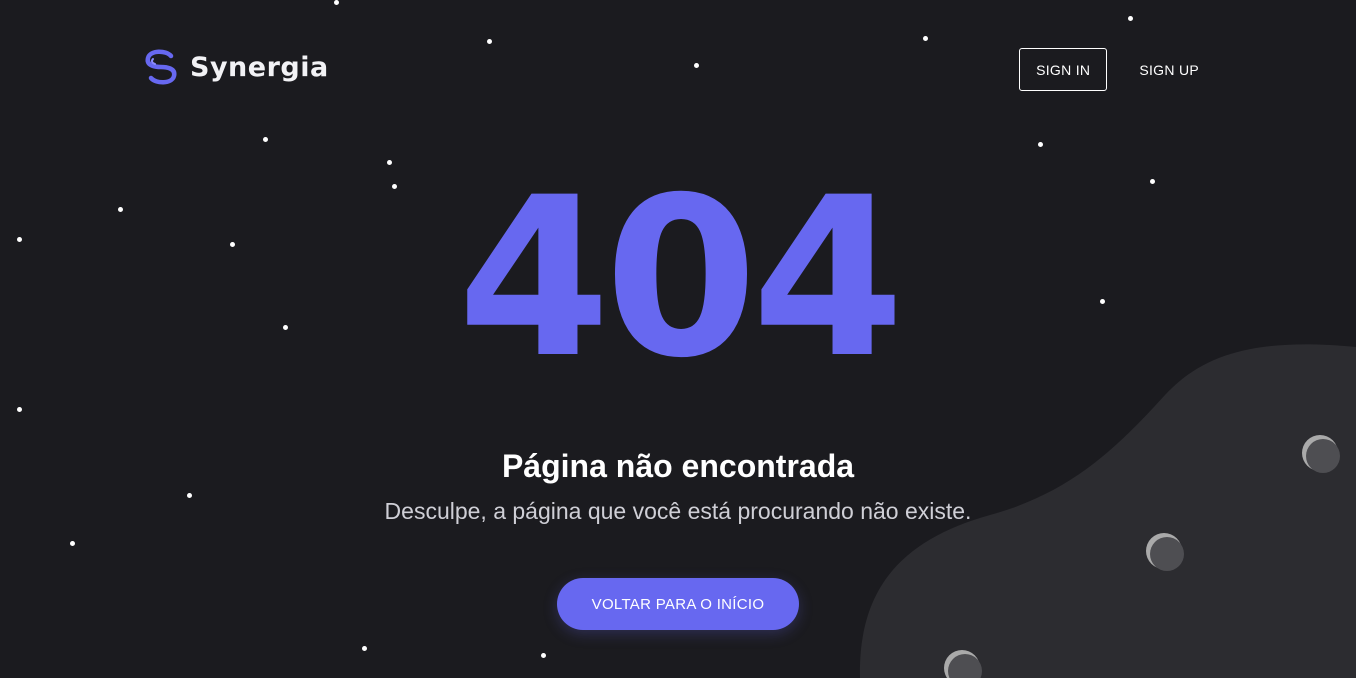 Image resolution: width=1356 pixels, height=678 pixels. What do you see at coordinates (1109, 69) in the screenshot?
I see `auth-nav: SIGN IN SIGN UP` at bounding box center [1109, 69].